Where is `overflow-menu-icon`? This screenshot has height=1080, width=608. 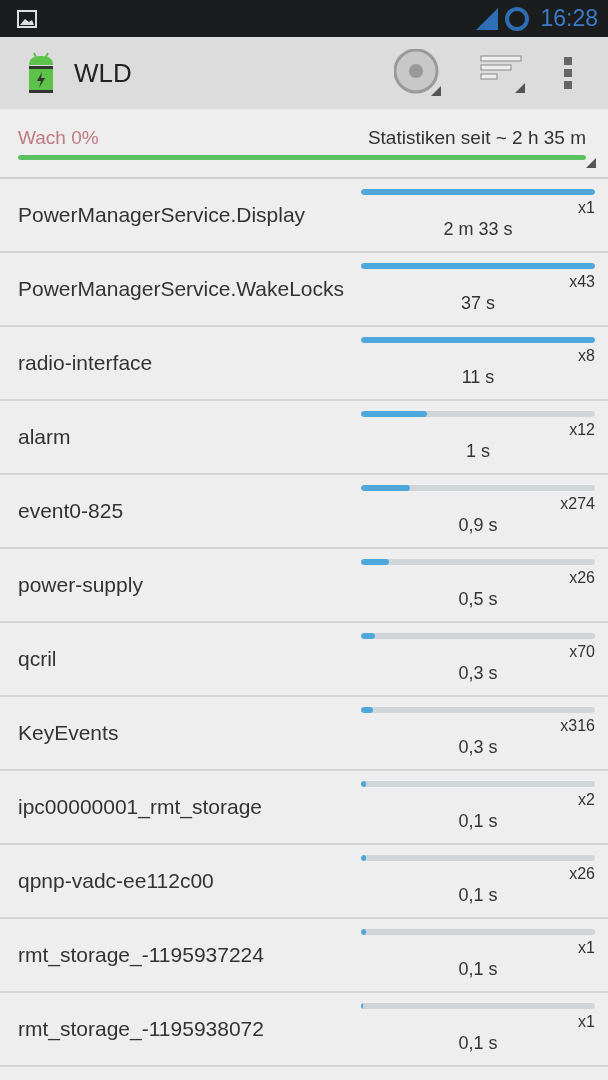 overflow-menu-icon is located at coordinates (568, 73).